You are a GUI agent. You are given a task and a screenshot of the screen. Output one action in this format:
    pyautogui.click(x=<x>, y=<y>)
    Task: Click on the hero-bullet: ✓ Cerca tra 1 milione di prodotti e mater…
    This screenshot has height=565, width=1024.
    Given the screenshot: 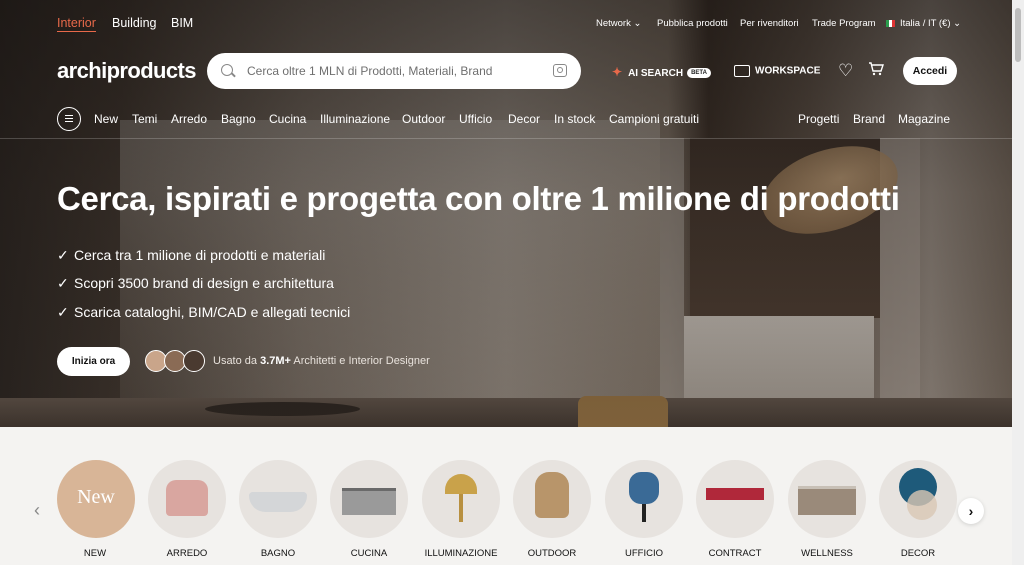 What is the action you would take?
    pyautogui.click(x=191, y=255)
    